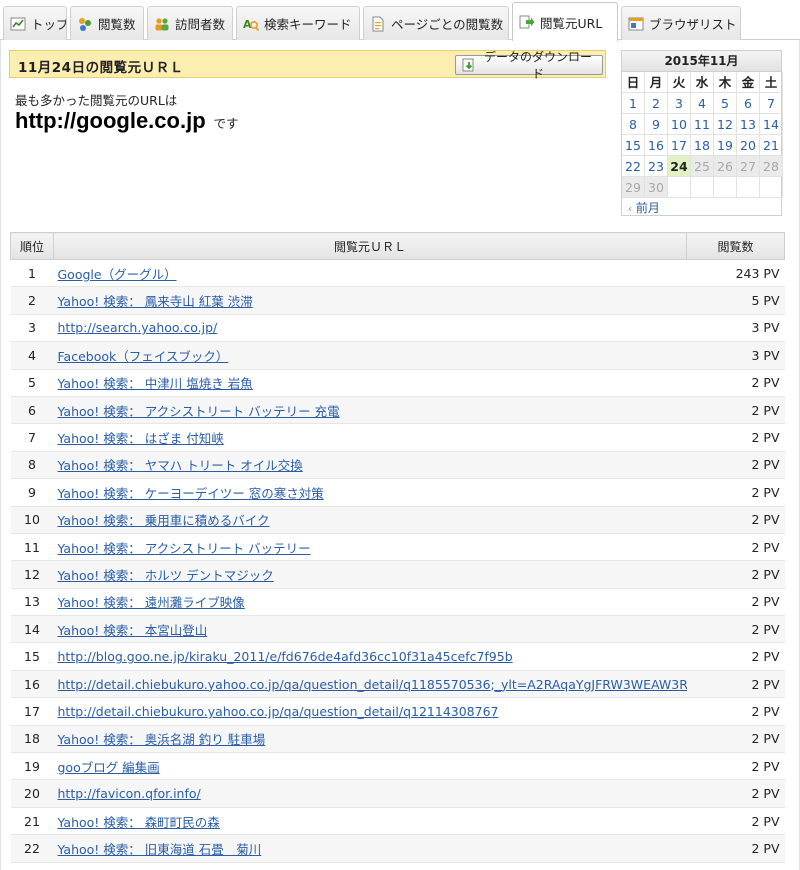  I want to click on calendar-day: 8, so click(633, 124).